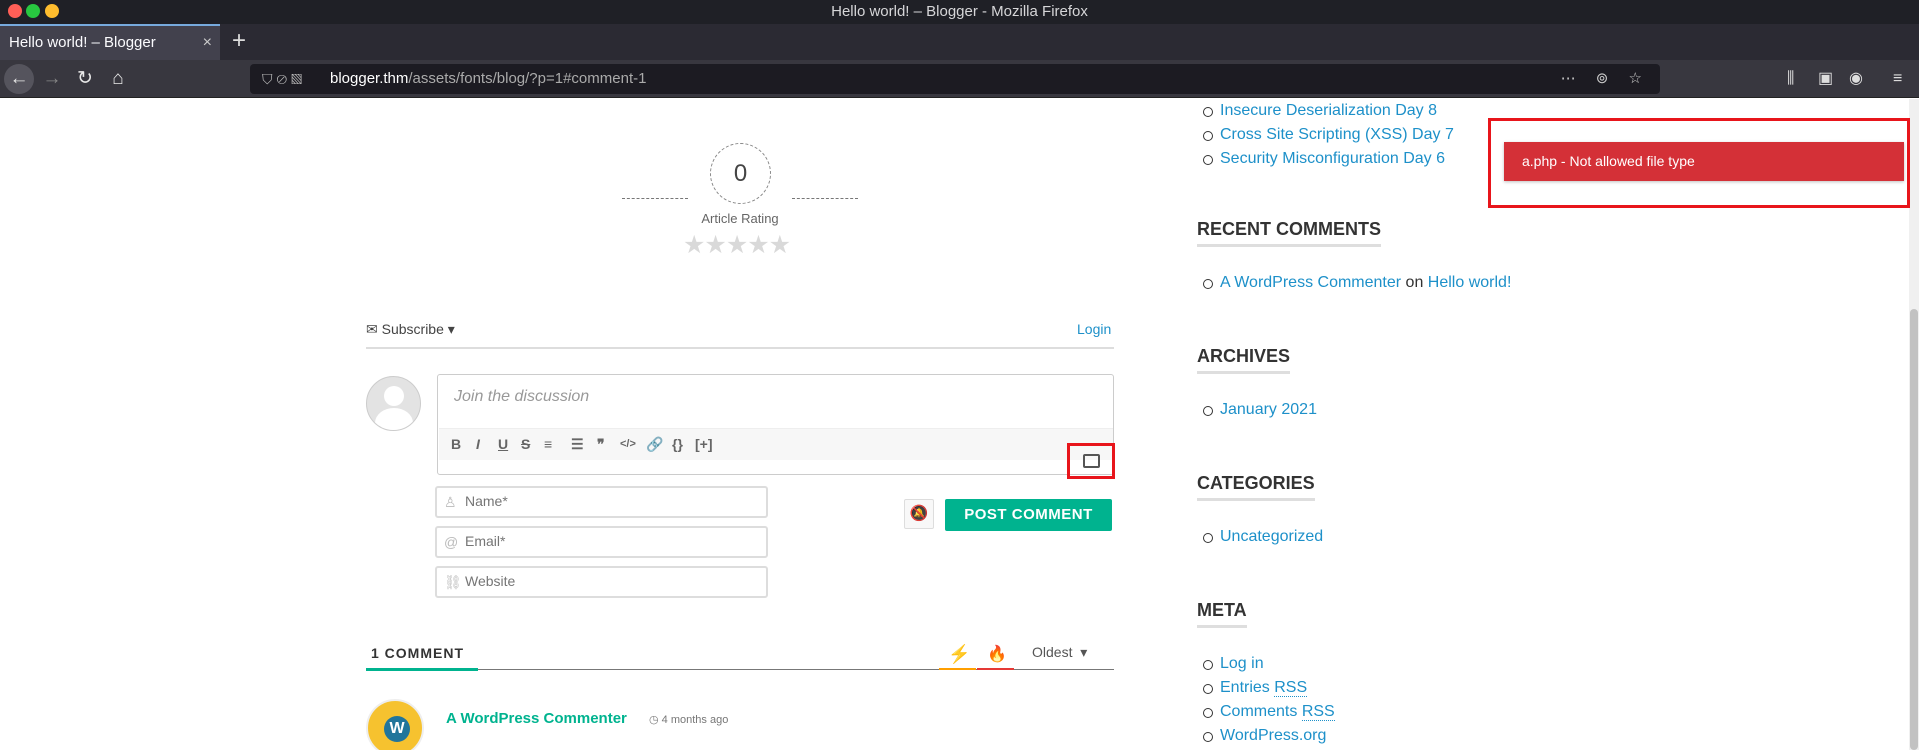 The width and height of the screenshot is (1919, 750). I want to click on name-field: ♙, so click(601, 502).